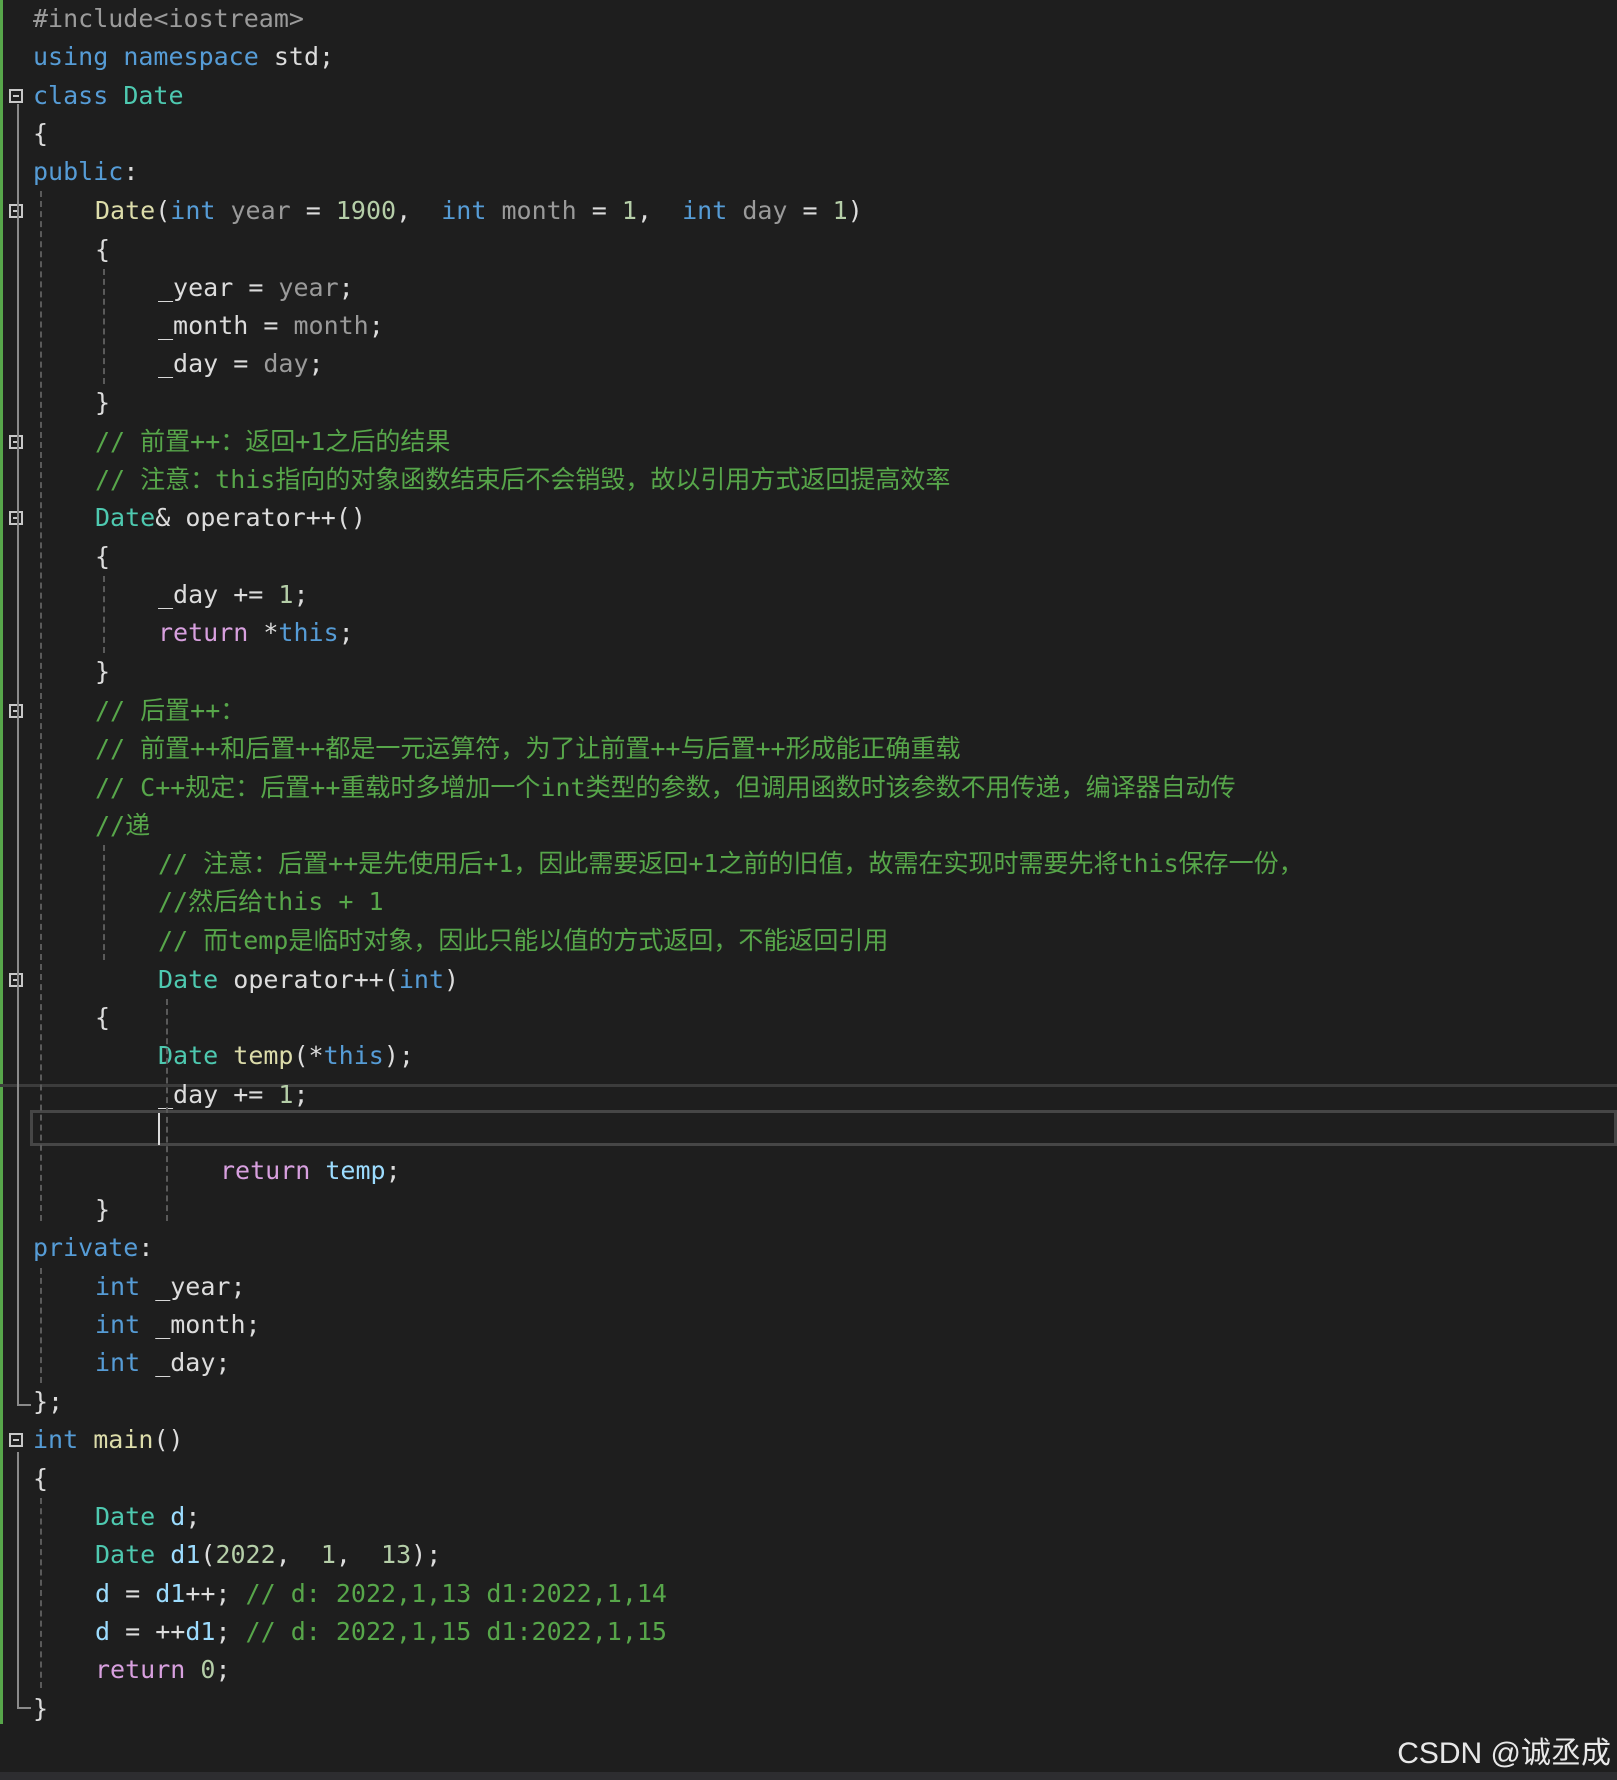 The width and height of the screenshot is (1617, 1780). I want to click on code-token: }, so click(103, 671).